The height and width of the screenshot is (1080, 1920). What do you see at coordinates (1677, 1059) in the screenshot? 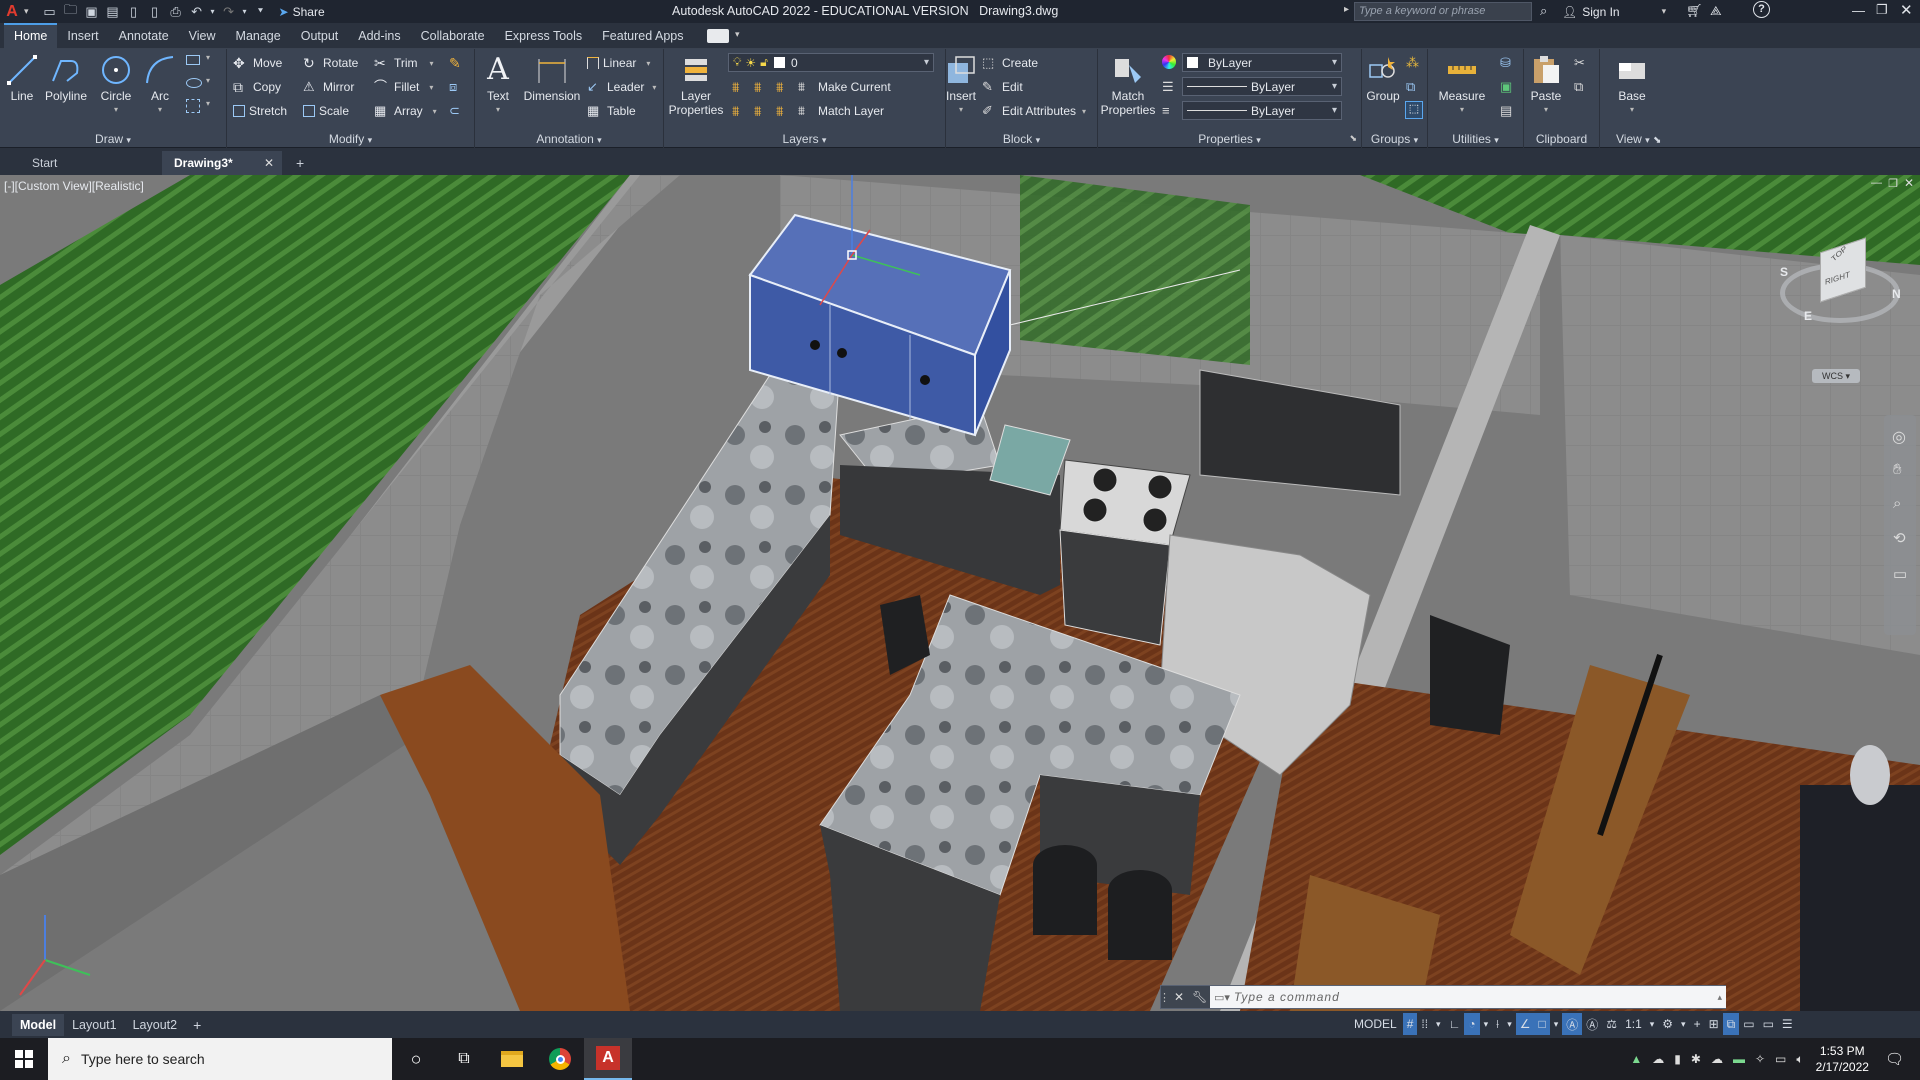
I see `system-tray-icon-3: ▮` at bounding box center [1677, 1059].